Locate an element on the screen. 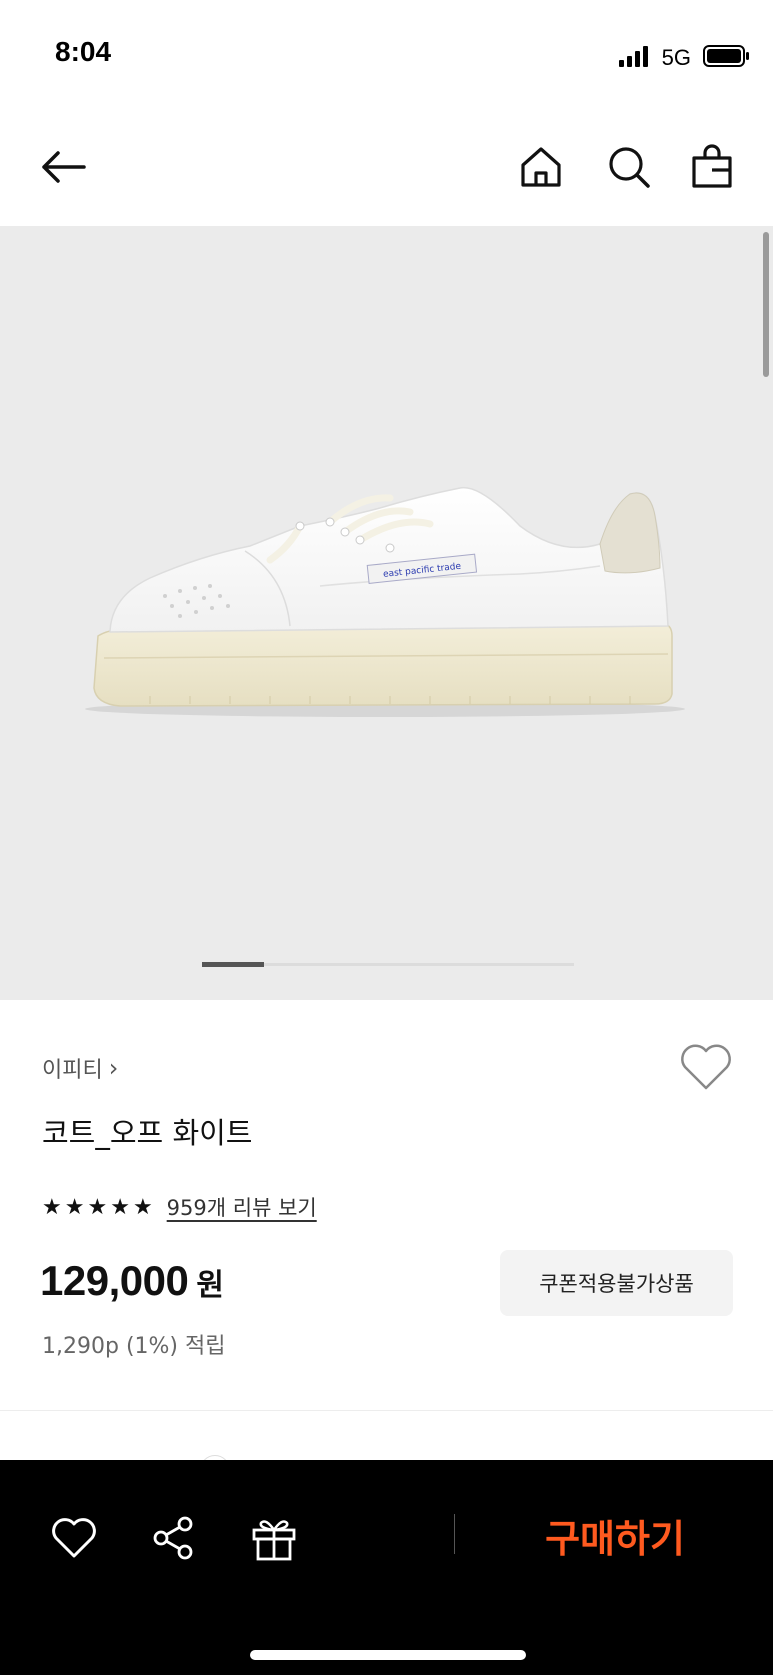  coupon-status-badge: 쿠폰적용불가상품 is located at coordinates (616, 1283).